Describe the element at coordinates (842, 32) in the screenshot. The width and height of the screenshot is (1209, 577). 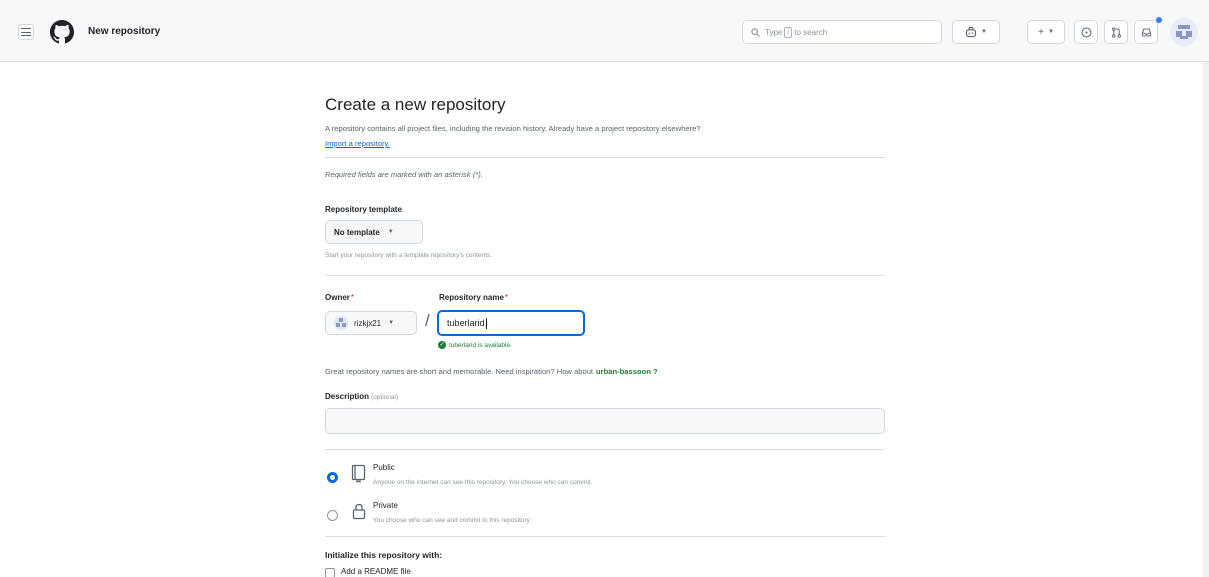
I see `search-input: Type / to search` at that location.